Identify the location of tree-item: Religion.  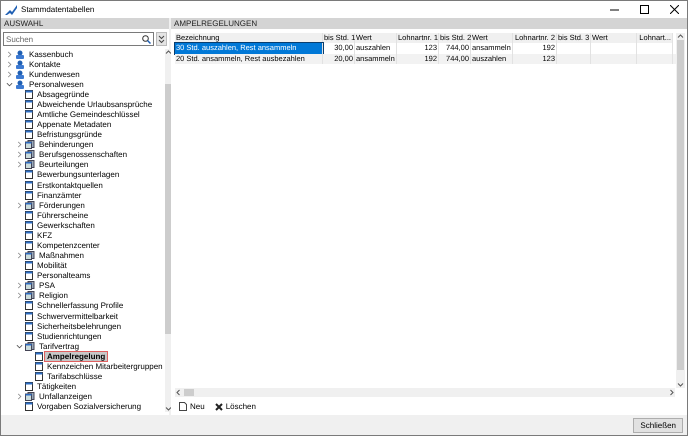
(53, 295).